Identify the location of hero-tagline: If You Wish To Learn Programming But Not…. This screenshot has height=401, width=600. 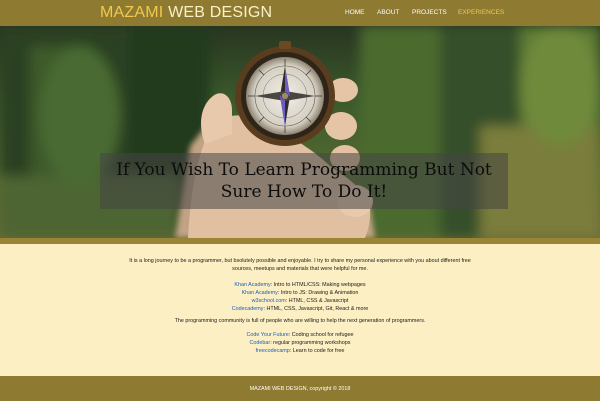
(304, 181).